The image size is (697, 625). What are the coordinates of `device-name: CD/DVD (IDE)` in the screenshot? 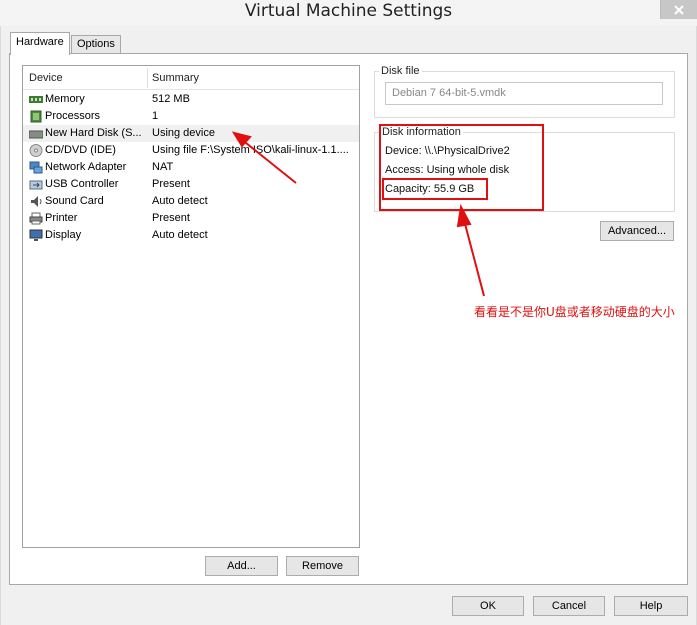 It's located at (80, 150).